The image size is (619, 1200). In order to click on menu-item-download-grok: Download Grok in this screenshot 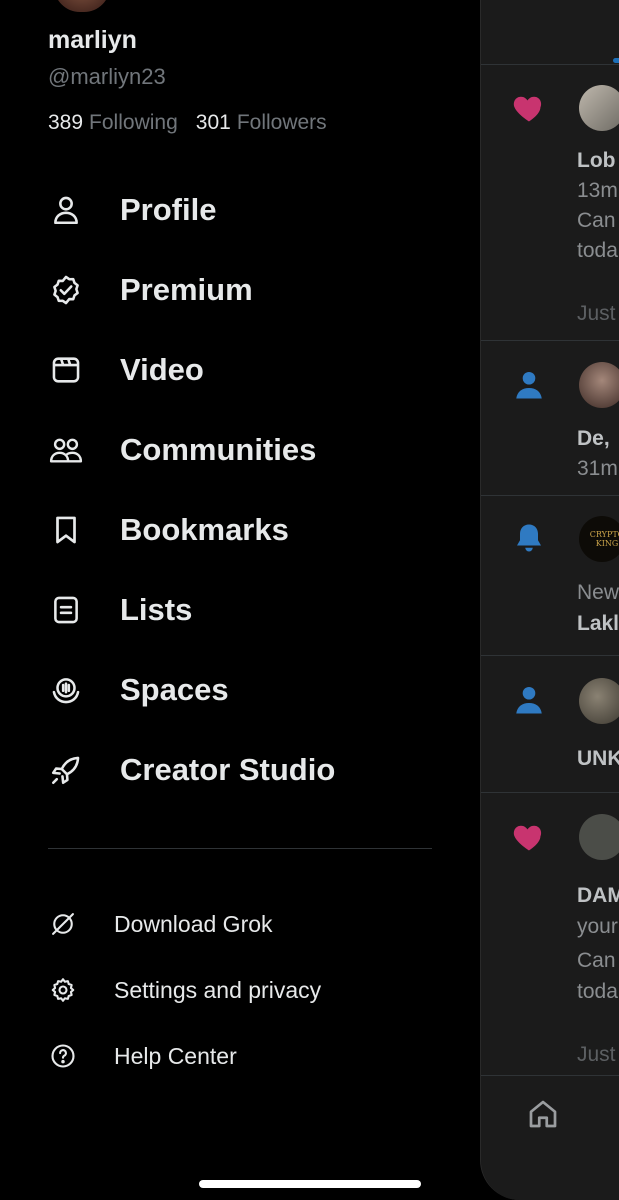, I will do `click(240, 924)`.